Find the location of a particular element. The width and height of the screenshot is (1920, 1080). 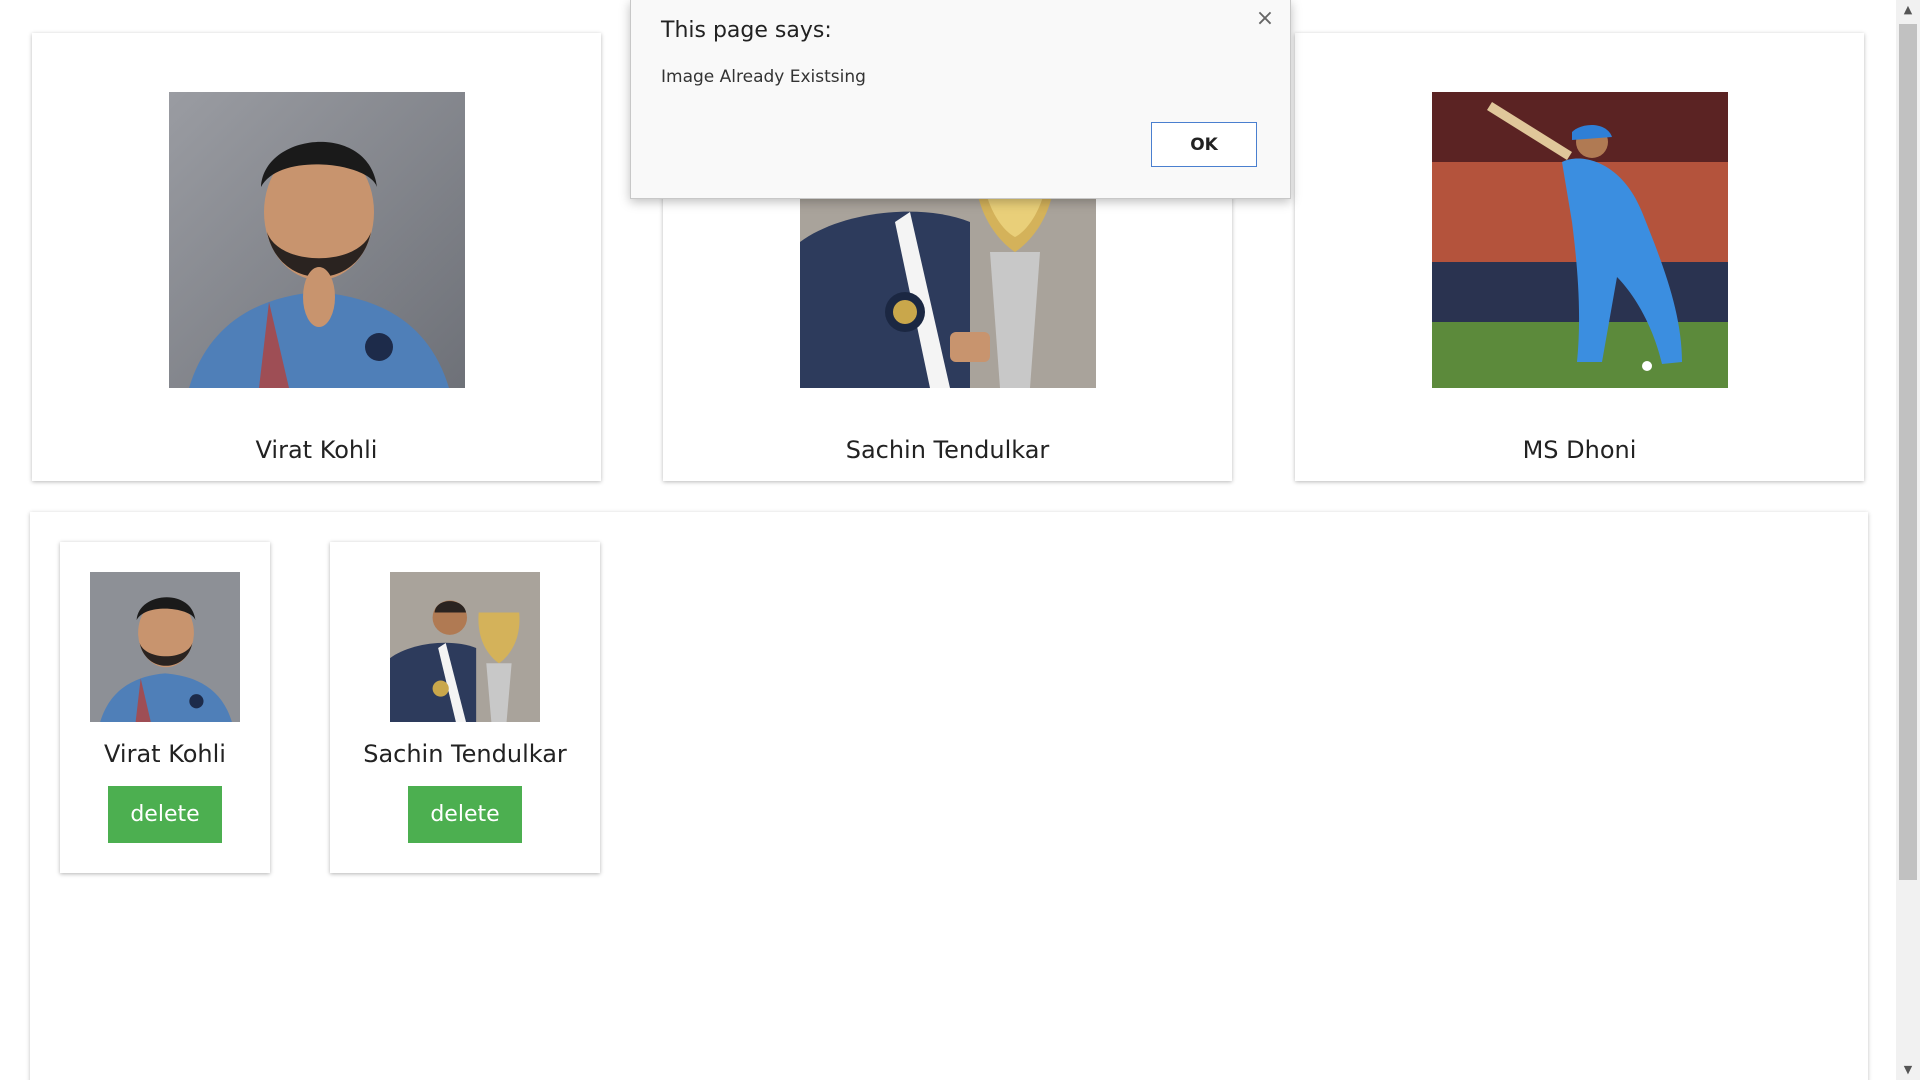

scrollbar-thumb is located at coordinates (1908, 452).